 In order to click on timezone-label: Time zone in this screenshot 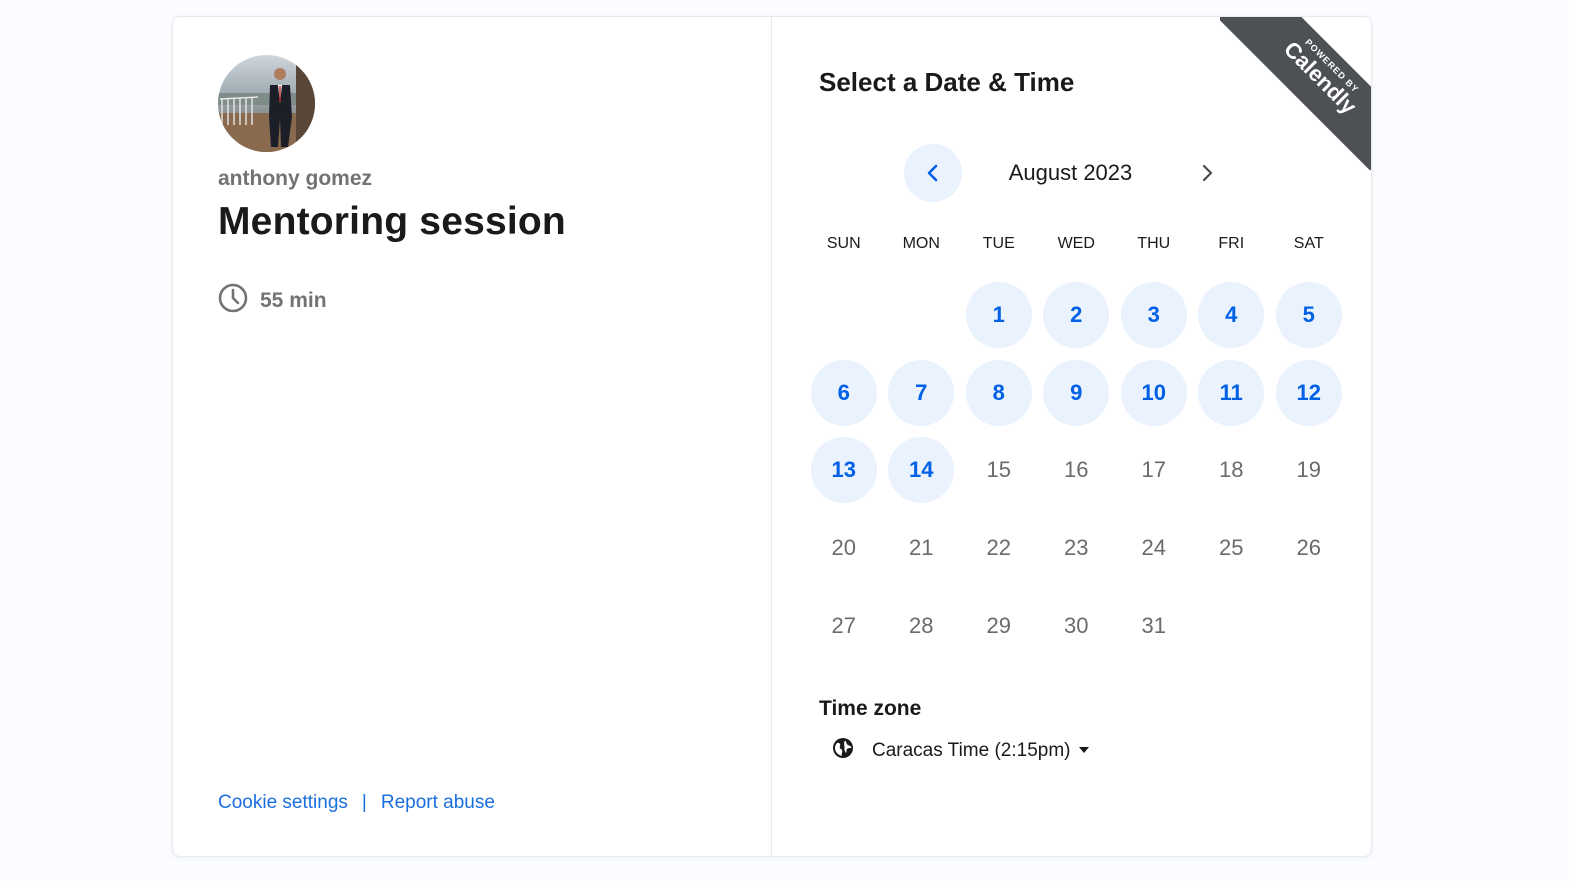, I will do `click(870, 708)`.